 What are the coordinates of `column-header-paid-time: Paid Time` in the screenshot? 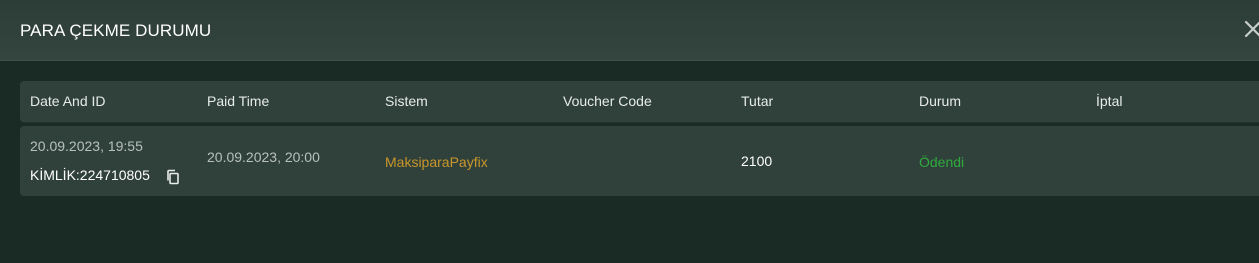 It's located at (238, 101).